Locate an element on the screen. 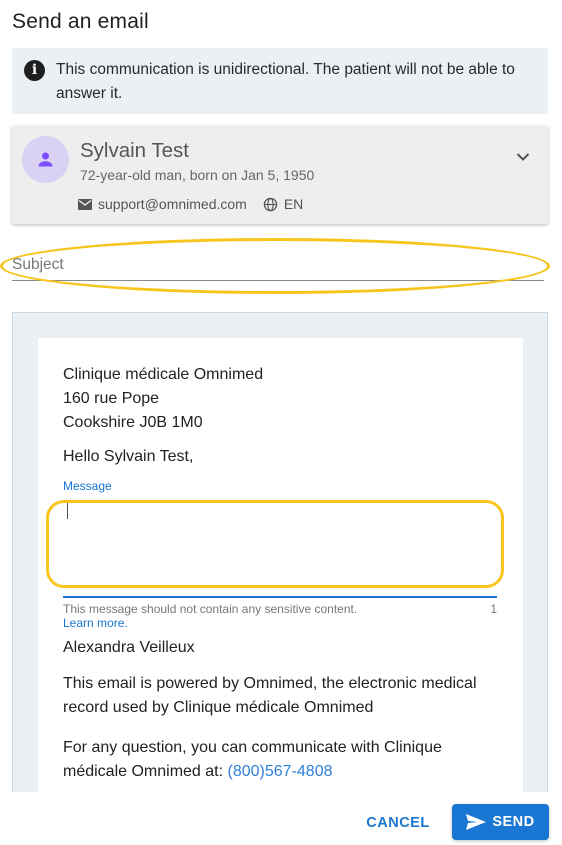  avatar is located at coordinates (45, 159).